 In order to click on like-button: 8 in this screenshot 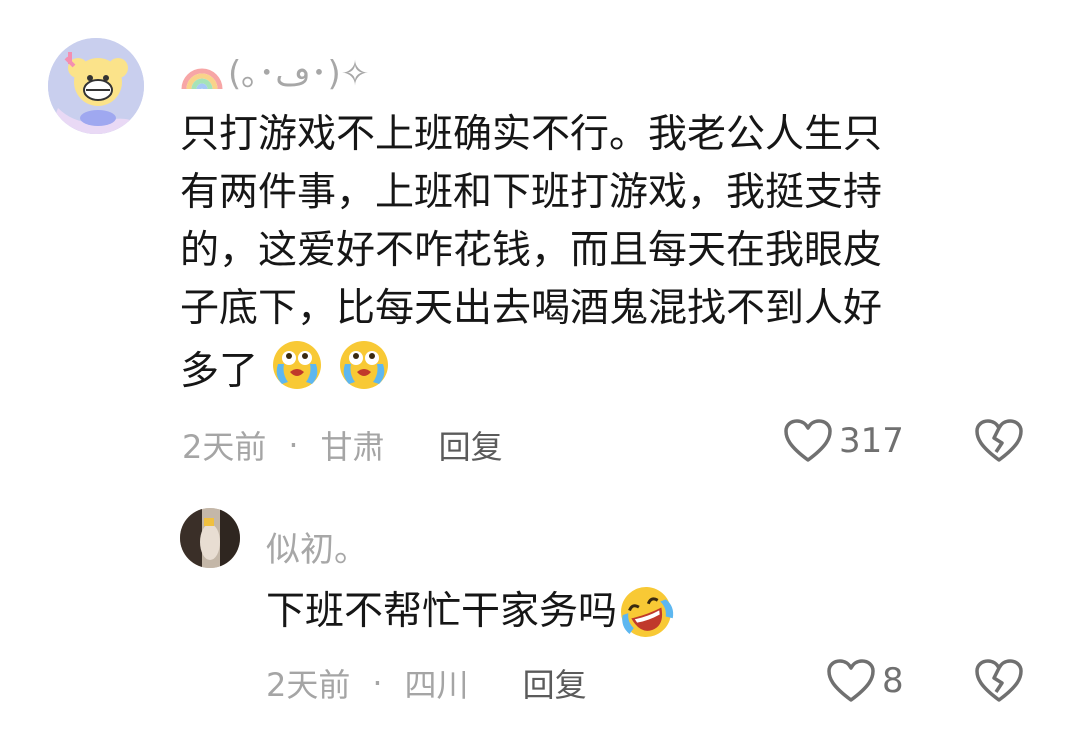, I will do `click(865, 681)`.